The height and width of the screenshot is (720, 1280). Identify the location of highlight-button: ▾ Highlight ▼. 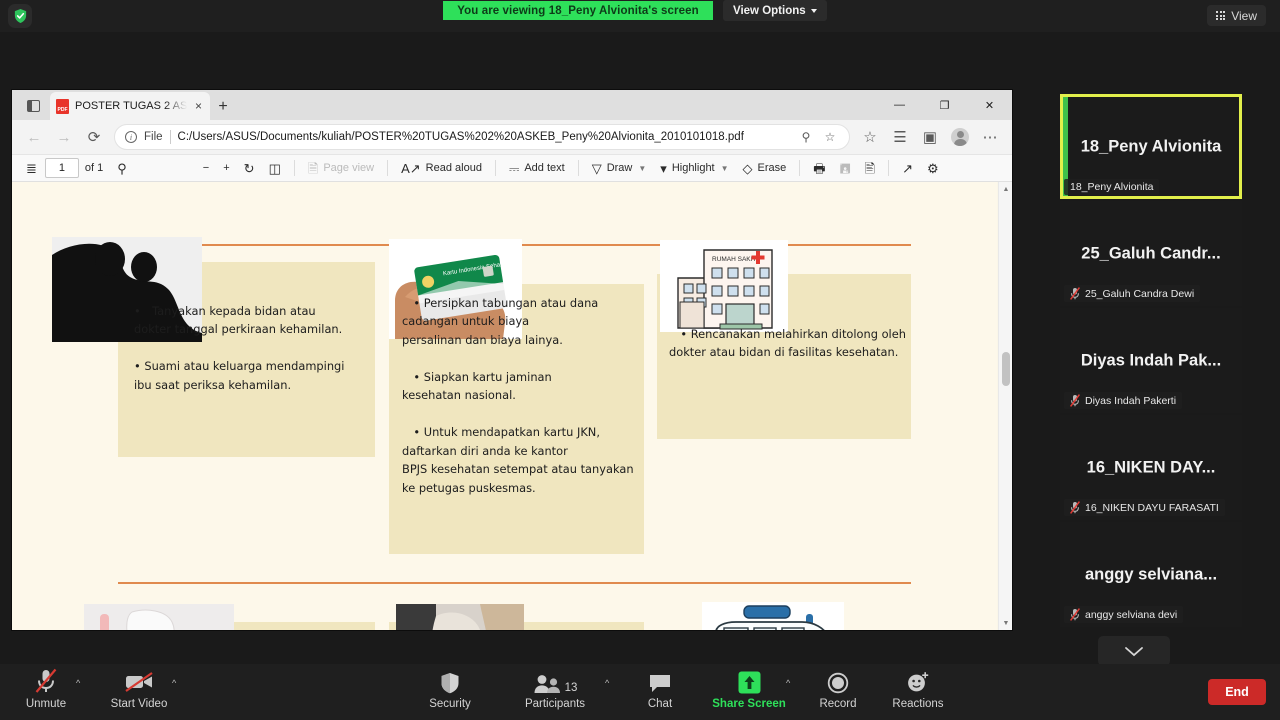
(694, 168).